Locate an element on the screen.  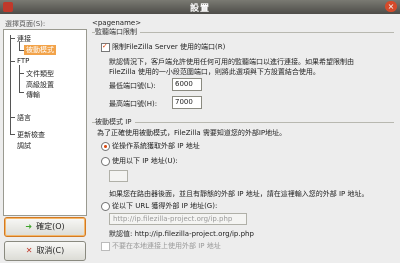
ip-info-text: 為了正確使用被動模式，FileZilla 需要知道您的外部IP地址。 is located at coordinates (192, 133).